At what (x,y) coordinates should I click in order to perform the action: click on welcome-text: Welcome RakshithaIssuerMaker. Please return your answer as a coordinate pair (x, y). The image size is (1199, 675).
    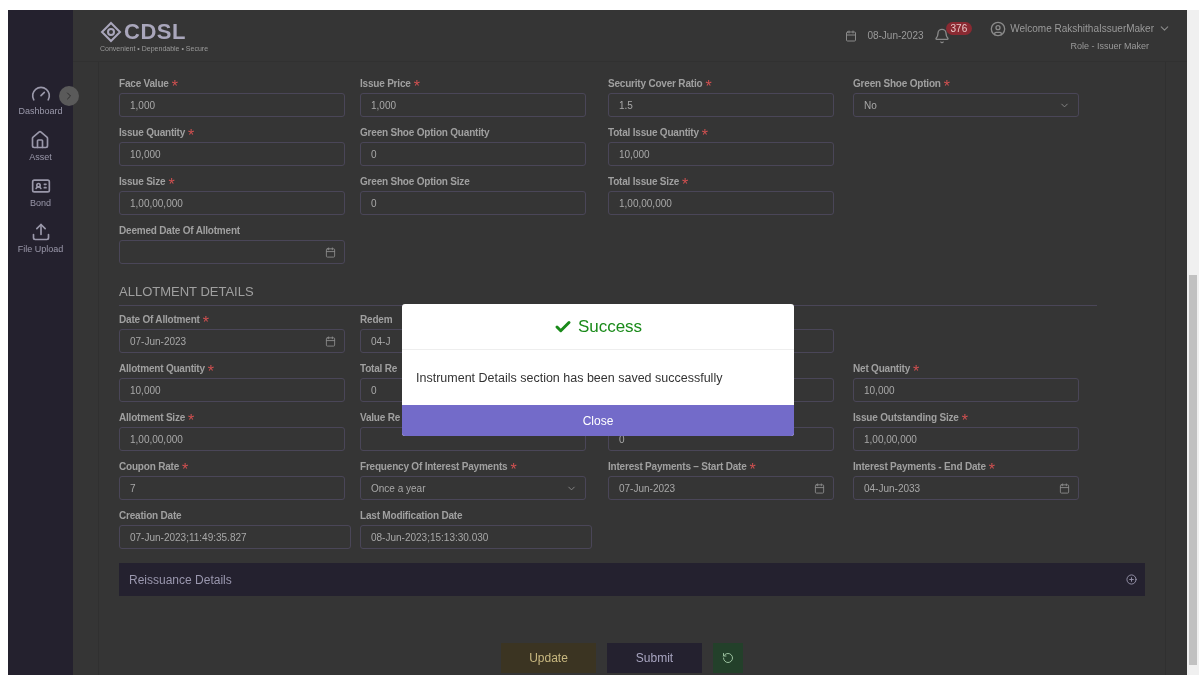
    Looking at the image, I should click on (1082, 28).